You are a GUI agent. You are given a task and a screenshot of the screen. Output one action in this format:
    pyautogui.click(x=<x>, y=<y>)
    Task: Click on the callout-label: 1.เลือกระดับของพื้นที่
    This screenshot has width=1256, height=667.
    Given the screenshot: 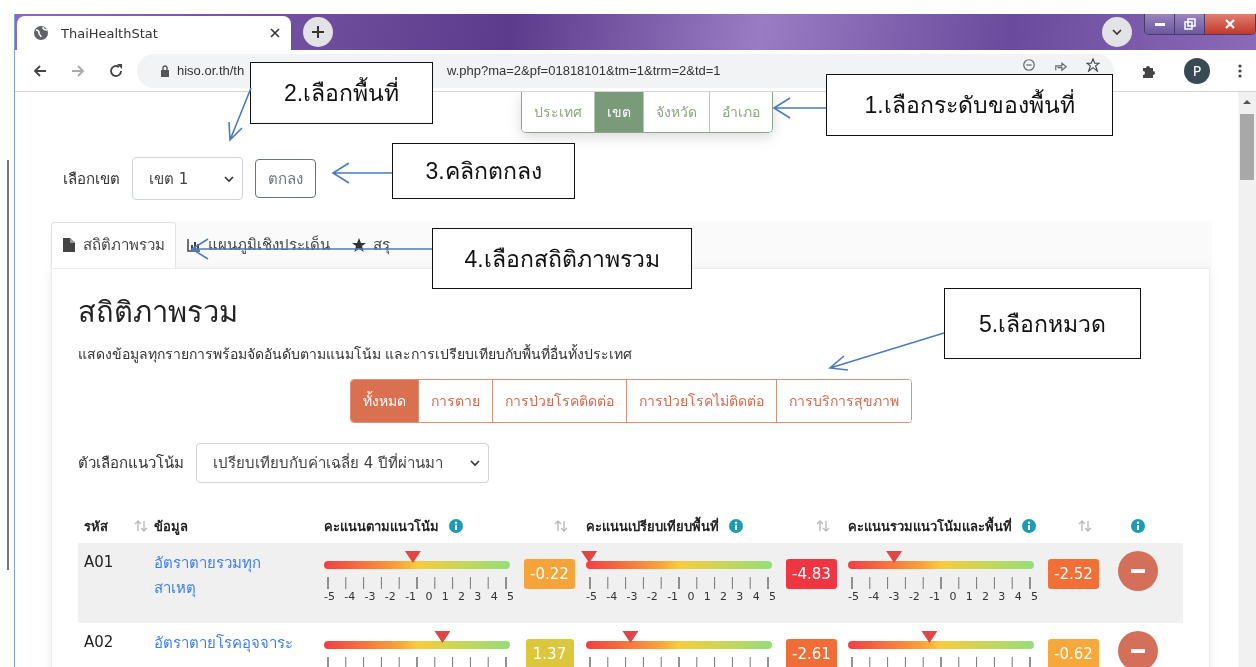 What is the action you would take?
    pyautogui.click(x=969, y=105)
    